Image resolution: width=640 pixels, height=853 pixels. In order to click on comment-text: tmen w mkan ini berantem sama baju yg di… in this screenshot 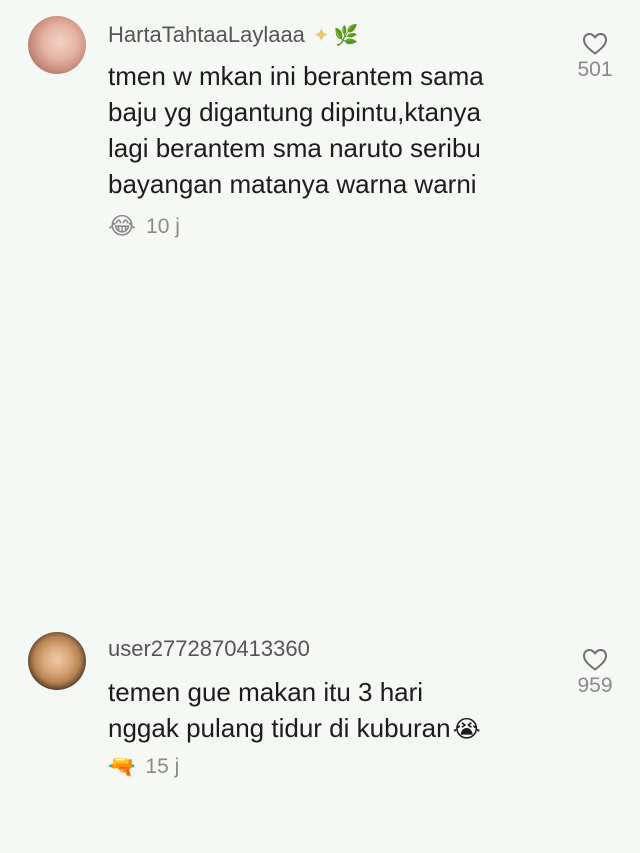, I will do `click(338, 130)`.